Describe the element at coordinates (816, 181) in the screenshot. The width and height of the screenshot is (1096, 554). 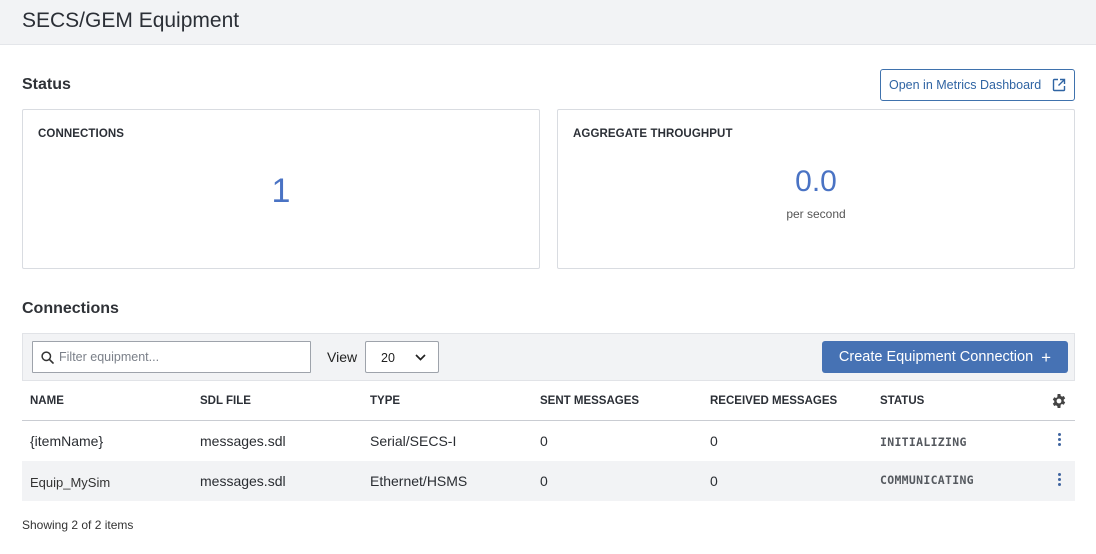
I see `throughput-value: 0.0` at that location.